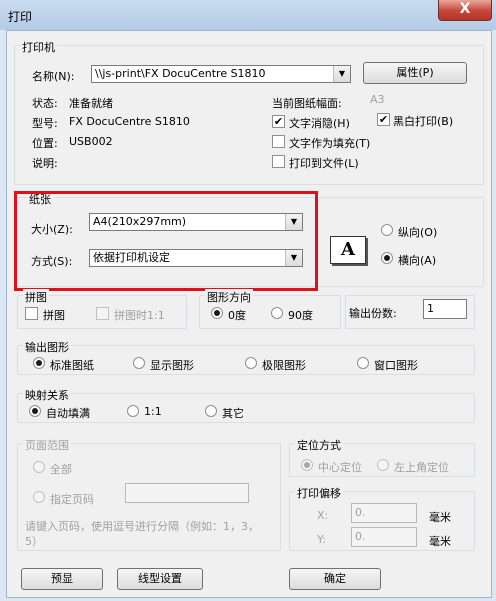 Image resolution: width=496 pixels, height=601 pixels. I want to click on output-limits-label: 极限图形, so click(284, 365).